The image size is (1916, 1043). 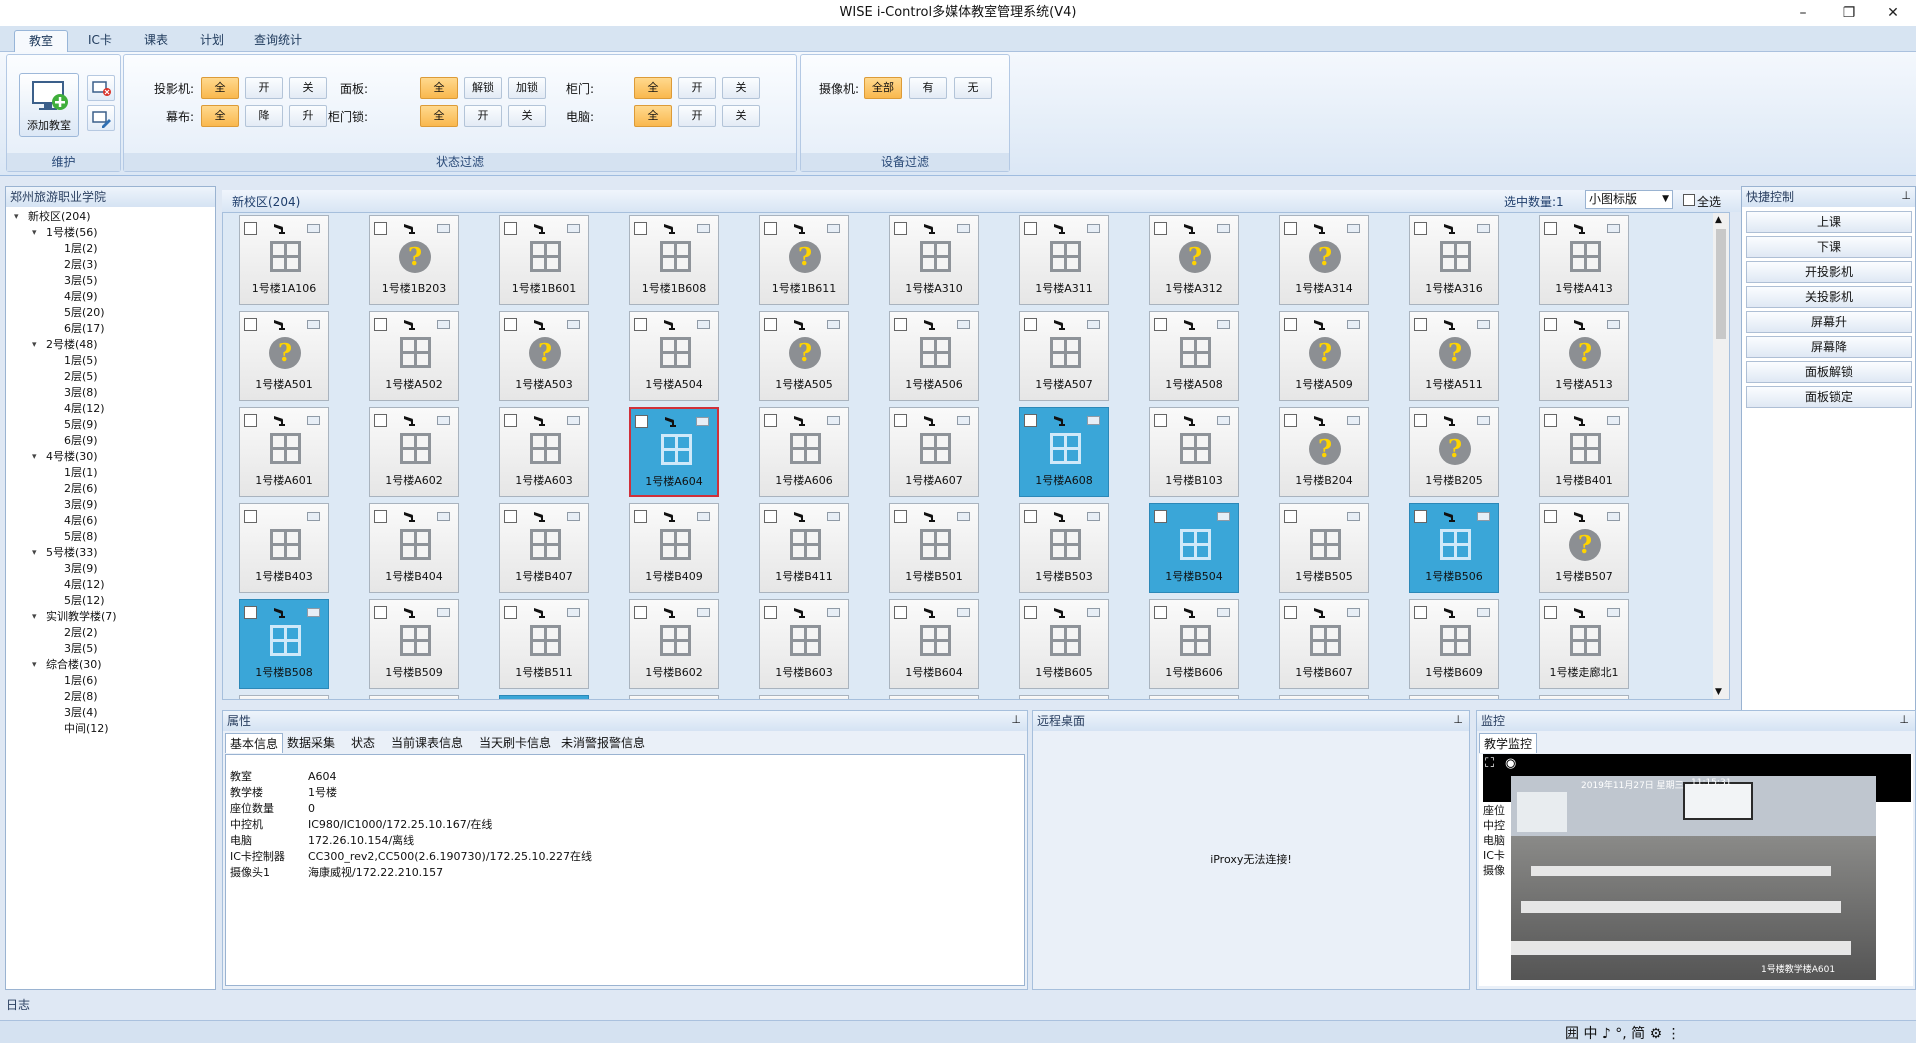 I want to click on tree-node-label: 5层(9), so click(x=81, y=425).